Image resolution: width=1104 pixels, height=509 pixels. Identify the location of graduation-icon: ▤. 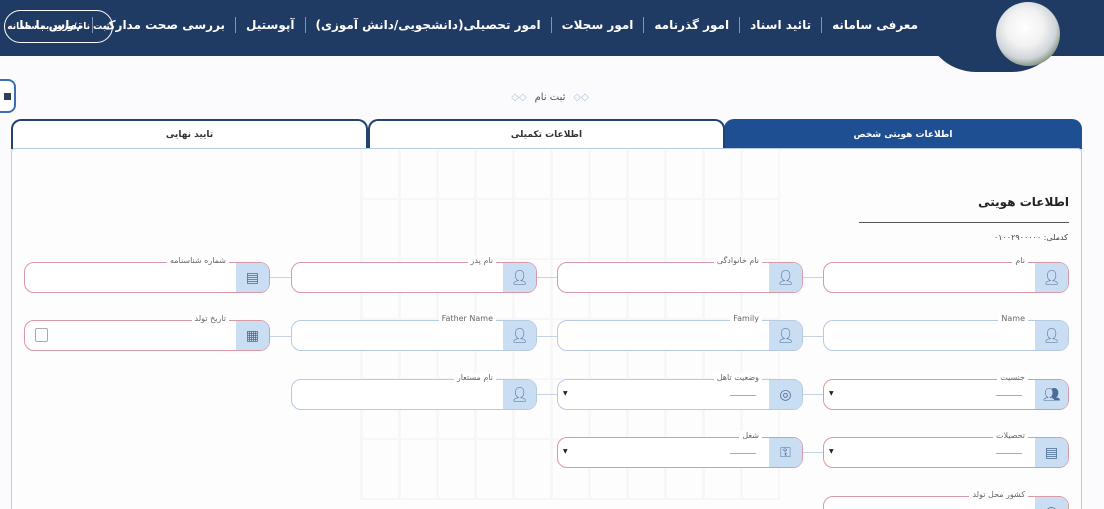
(1051, 452).